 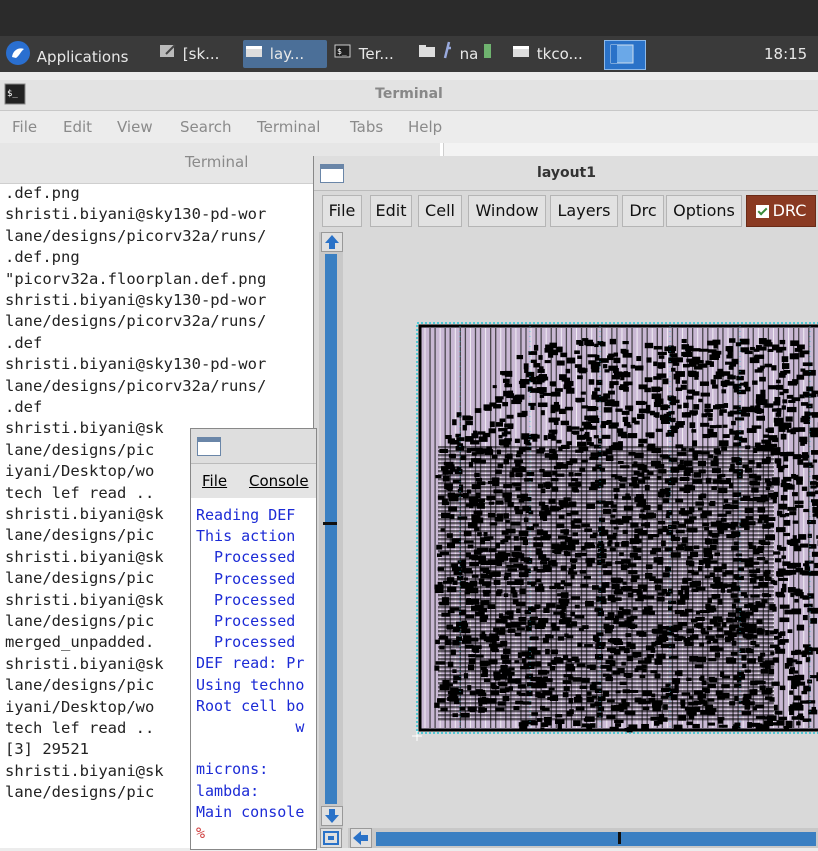 I want to click on menu-drc: Drc, so click(x=643, y=211).